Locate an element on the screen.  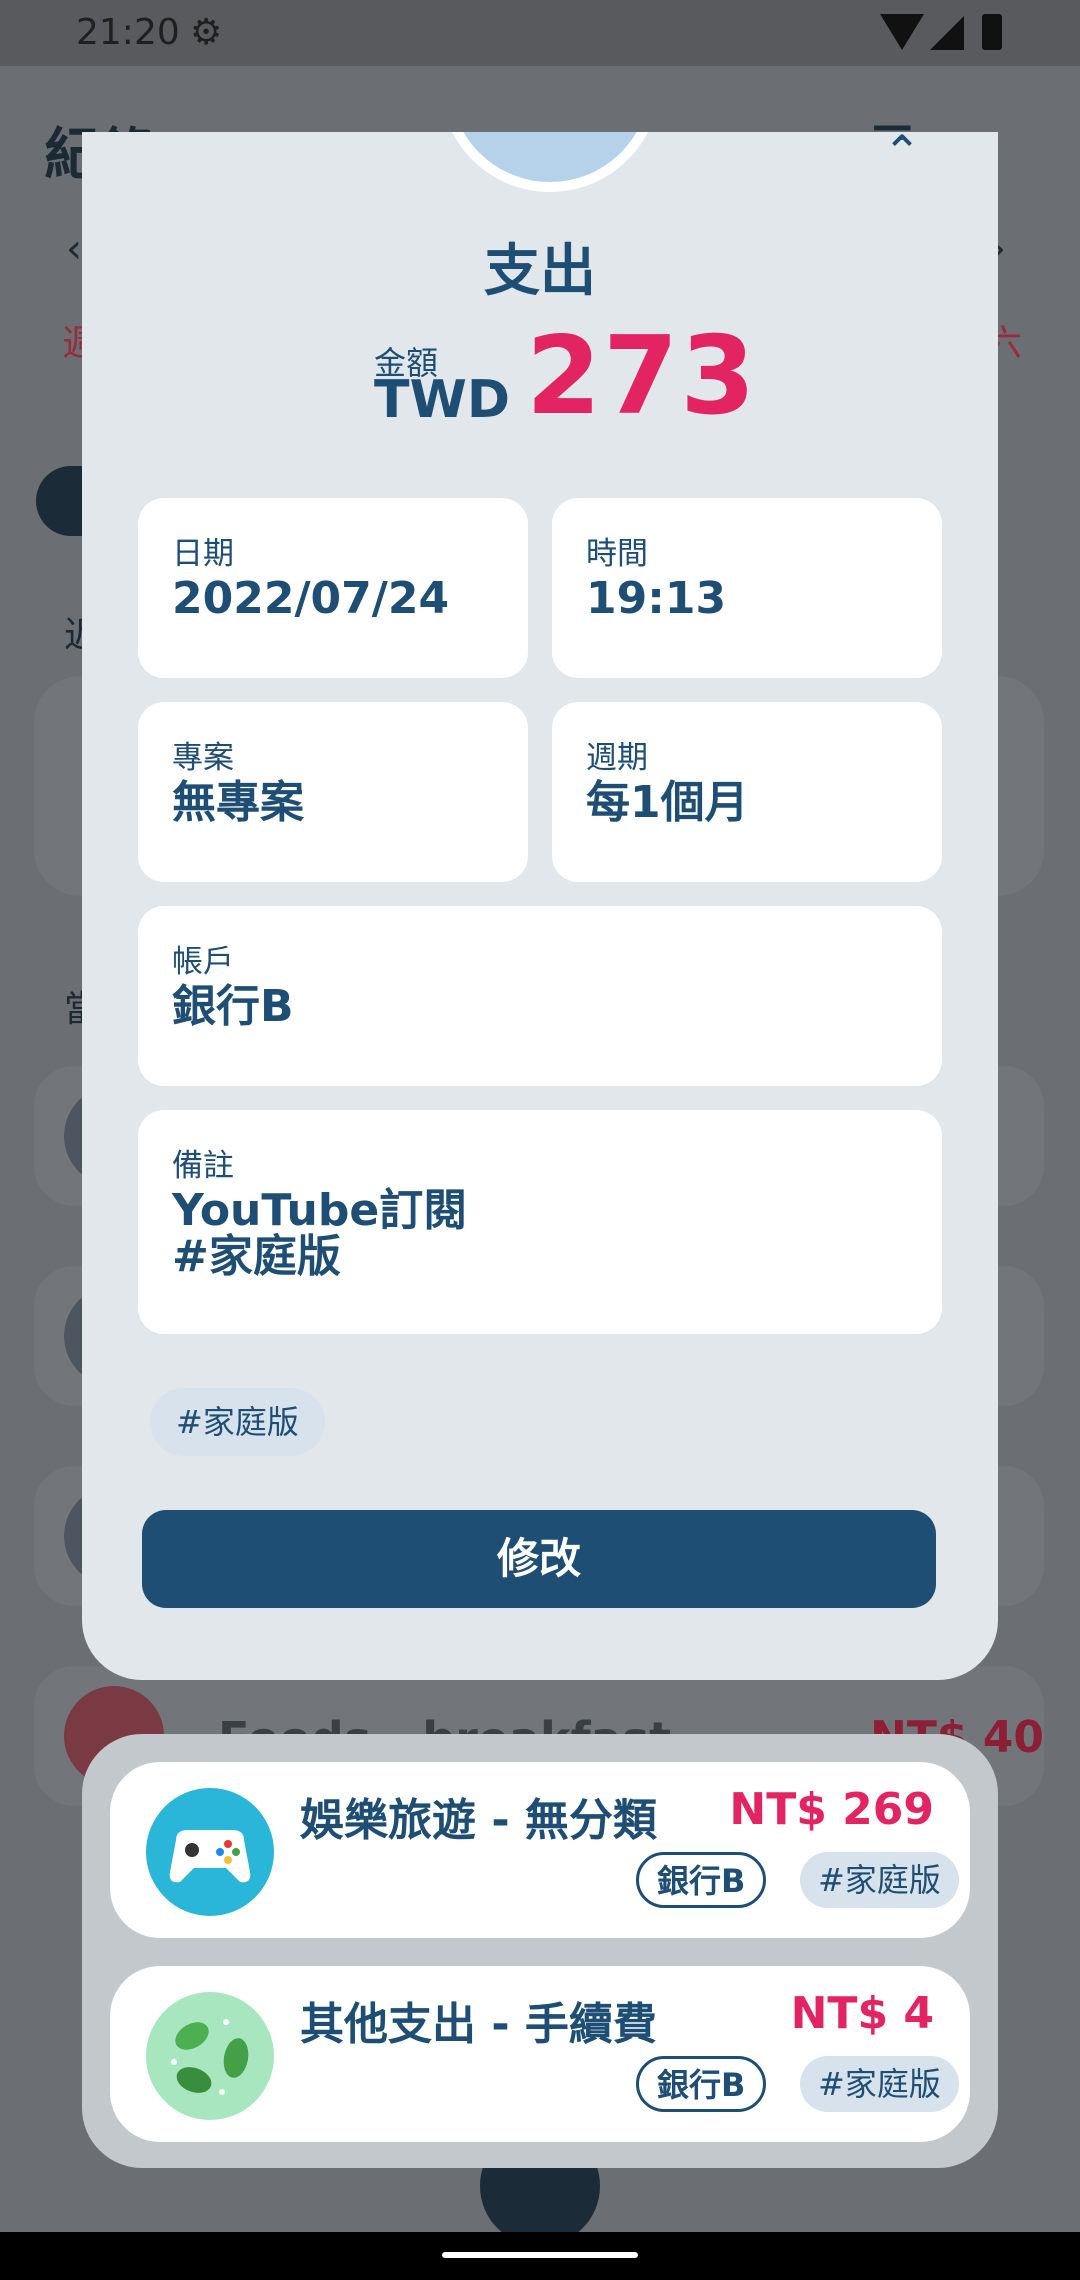
split-item: 其他支出 - 手續費 NT$ 4 銀行B #家庭版 is located at coordinates (540, 2054).